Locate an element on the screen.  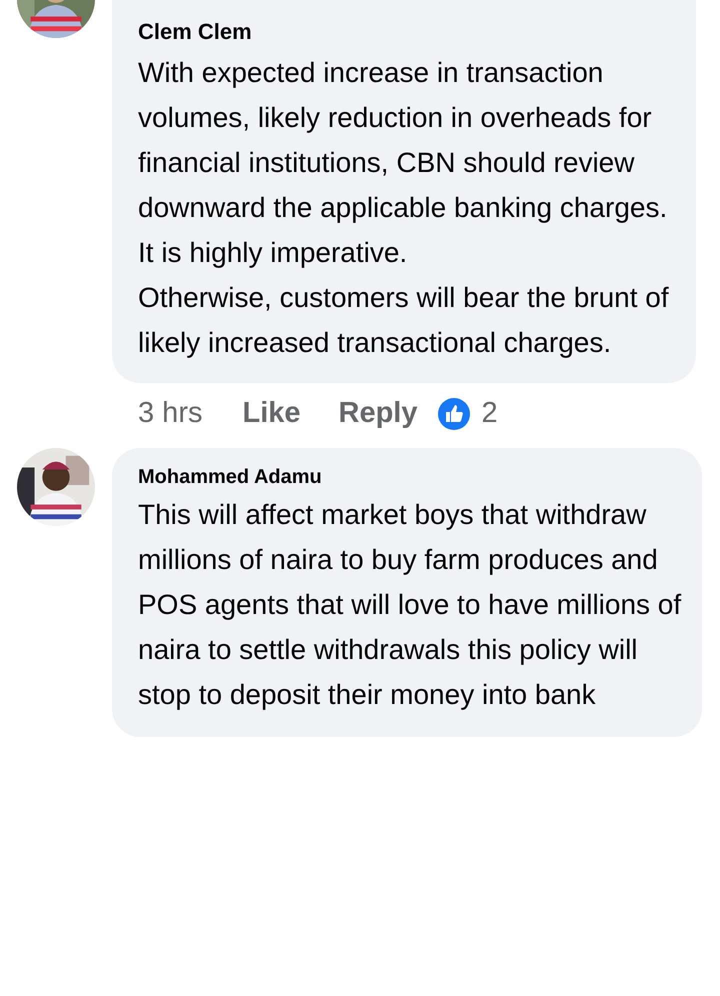
author-name: Mohammed Adamu is located at coordinates (410, 477).